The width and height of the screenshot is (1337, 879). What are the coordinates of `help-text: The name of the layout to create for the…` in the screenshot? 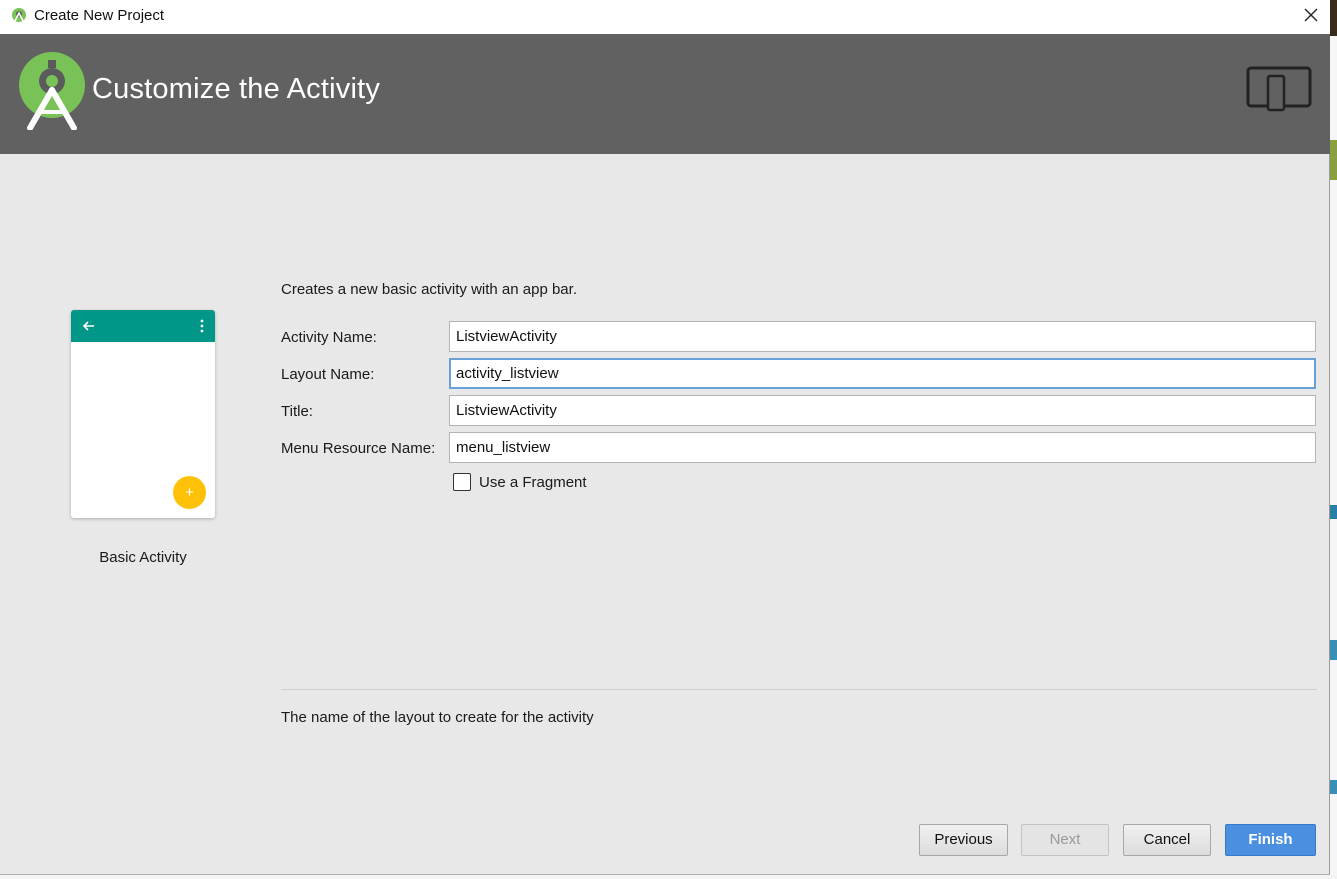 It's located at (437, 717).